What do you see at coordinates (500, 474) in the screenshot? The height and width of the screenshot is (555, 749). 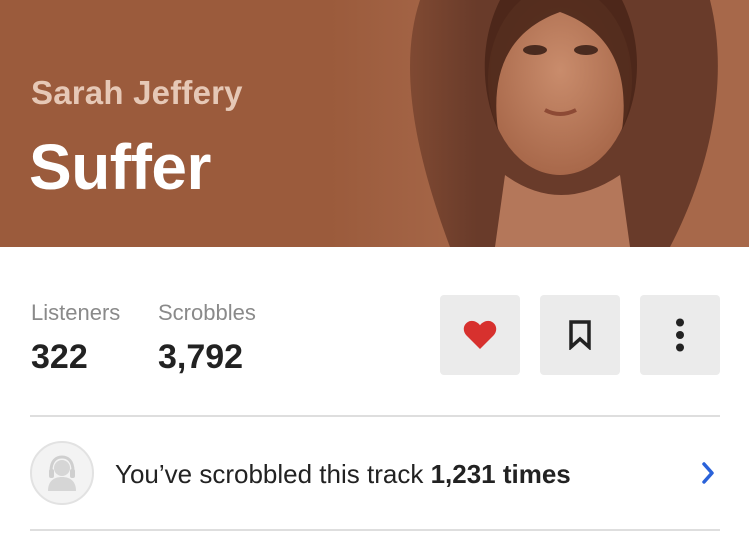 I see `scrobble-count: 1,231 times` at bounding box center [500, 474].